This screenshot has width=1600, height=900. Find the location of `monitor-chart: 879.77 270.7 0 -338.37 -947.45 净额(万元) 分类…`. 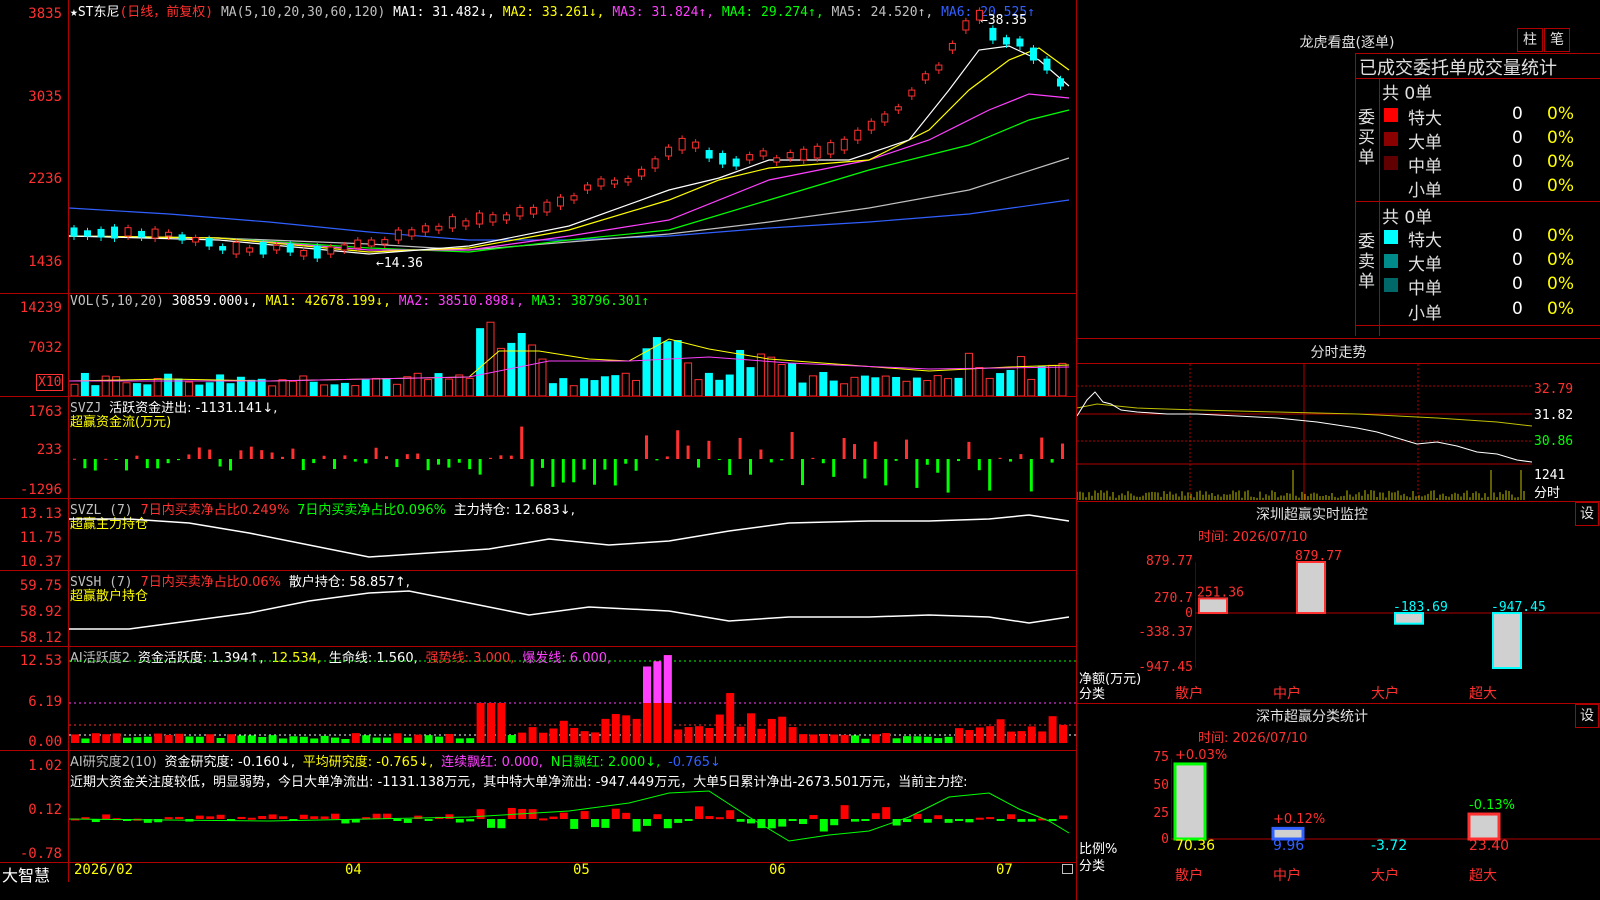

monitor-chart: 879.77 270.7 0 -338.37 -947.45 净额(万元) 分类… is located at coordinates (1338, 621).